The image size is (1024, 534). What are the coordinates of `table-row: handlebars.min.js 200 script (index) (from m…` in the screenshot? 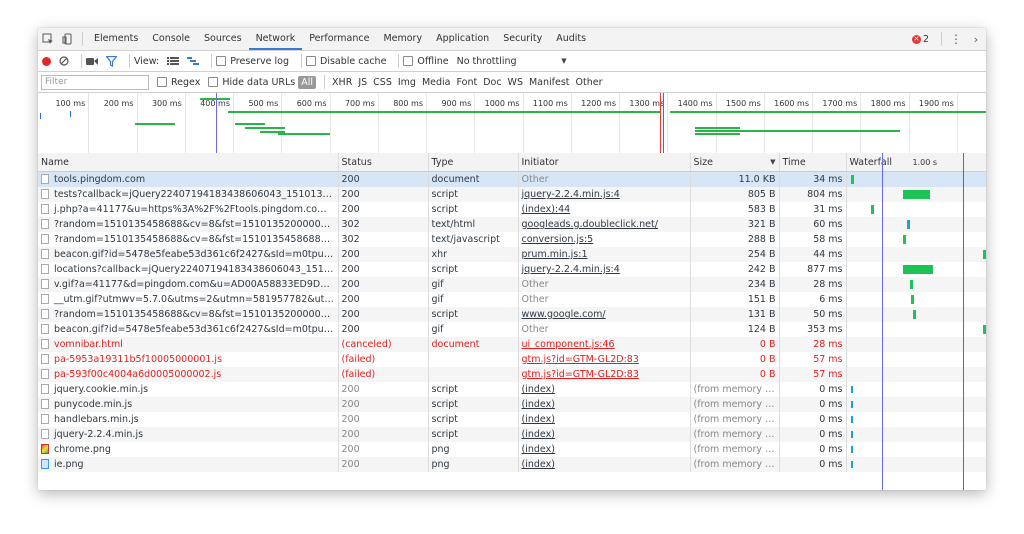 It's located at (512, 419).